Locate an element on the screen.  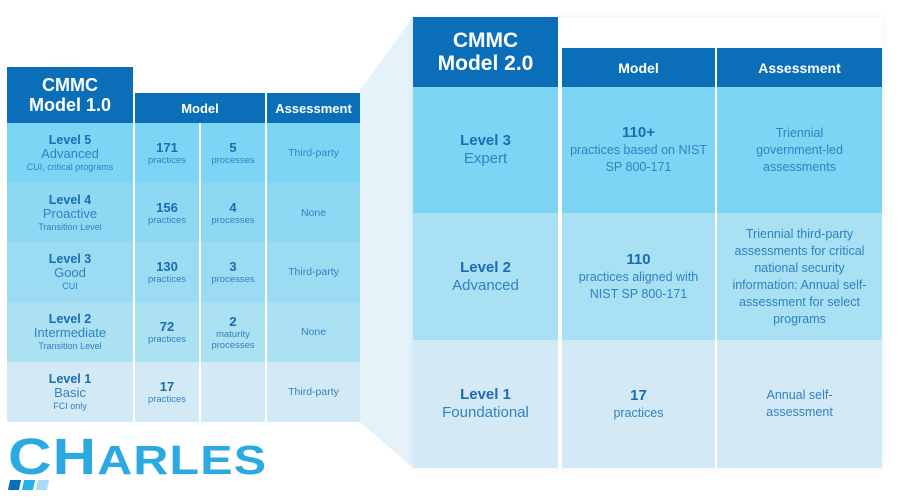
processes-cell: 4 processes is located at coordinates (233, 212).